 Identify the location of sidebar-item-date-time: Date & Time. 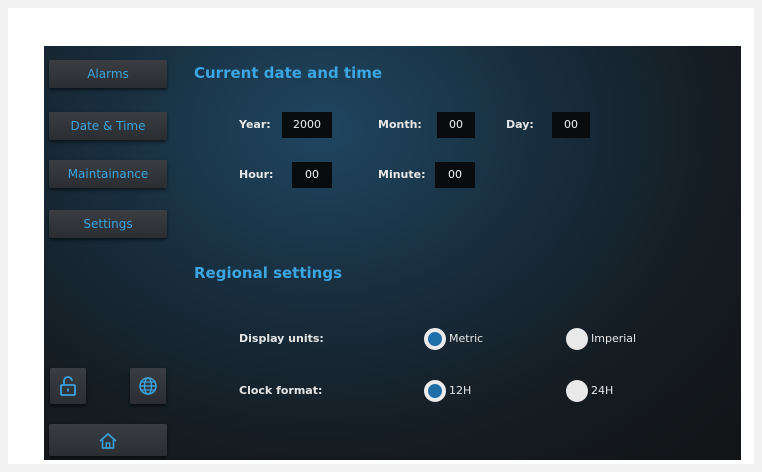
(108, 126).